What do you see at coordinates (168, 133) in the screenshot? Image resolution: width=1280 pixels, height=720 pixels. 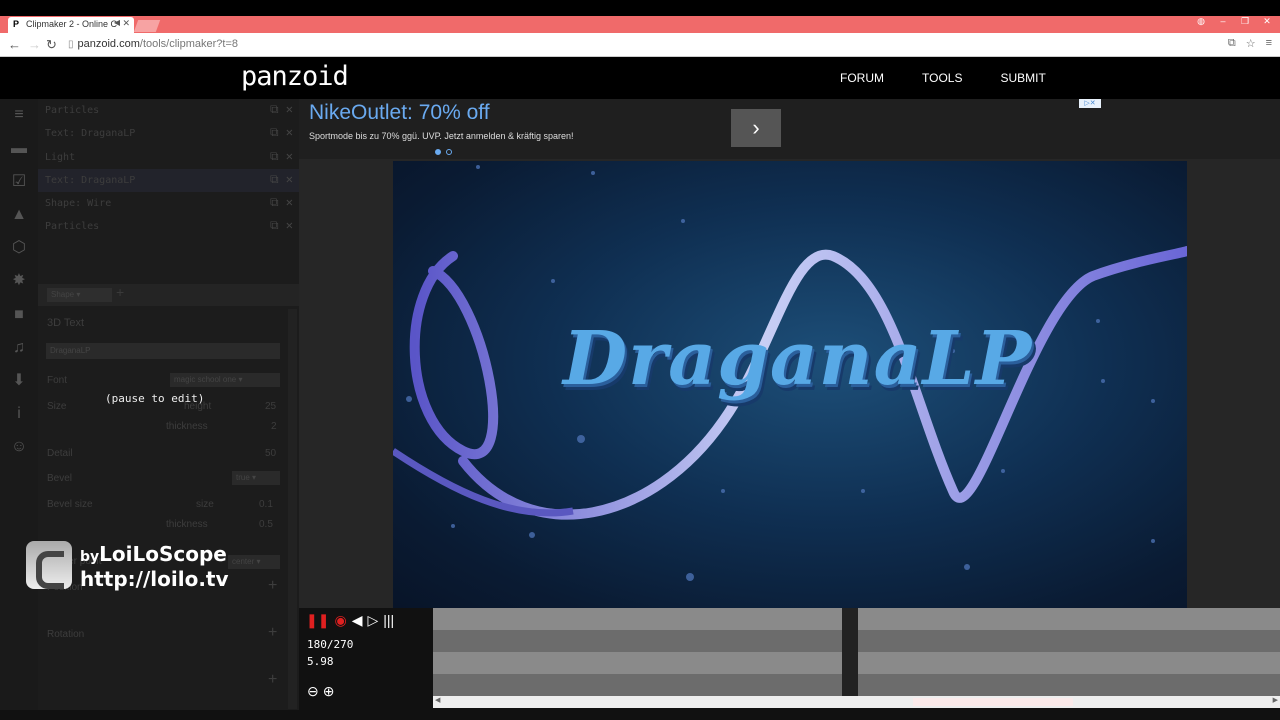 I see `layer-item: Text: DraganaLP ⧉ ✕` at bounding box center [168, 133].